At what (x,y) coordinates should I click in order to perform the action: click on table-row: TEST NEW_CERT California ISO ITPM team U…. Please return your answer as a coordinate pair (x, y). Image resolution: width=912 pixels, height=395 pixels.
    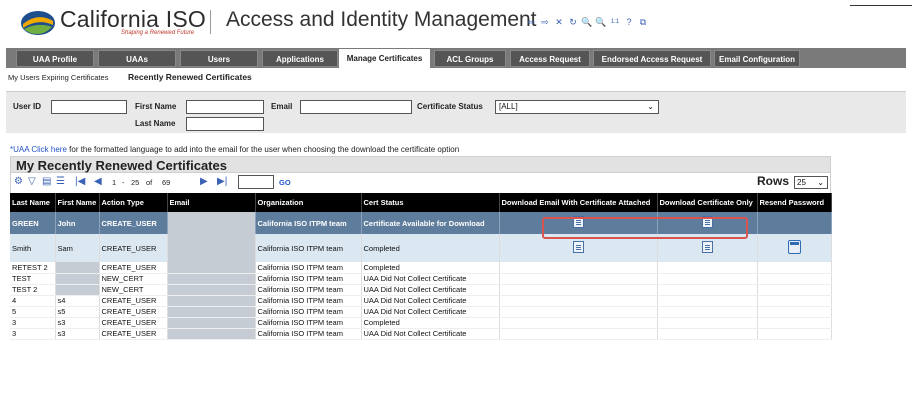
    Looking at the image, I should click on (421, 279).